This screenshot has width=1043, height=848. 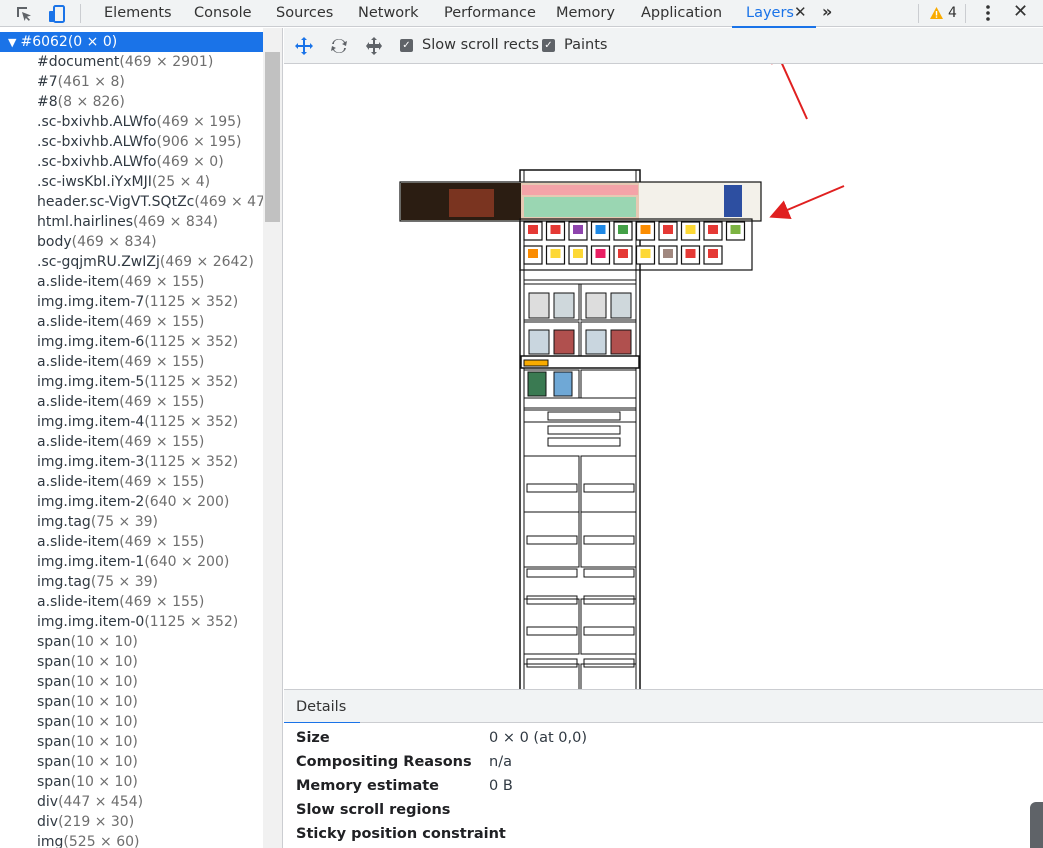 What do you see at coordinates (272, 137) in the screenshot?
I see `tree-scrollbar-thumb` at bounding box center [272, 137].